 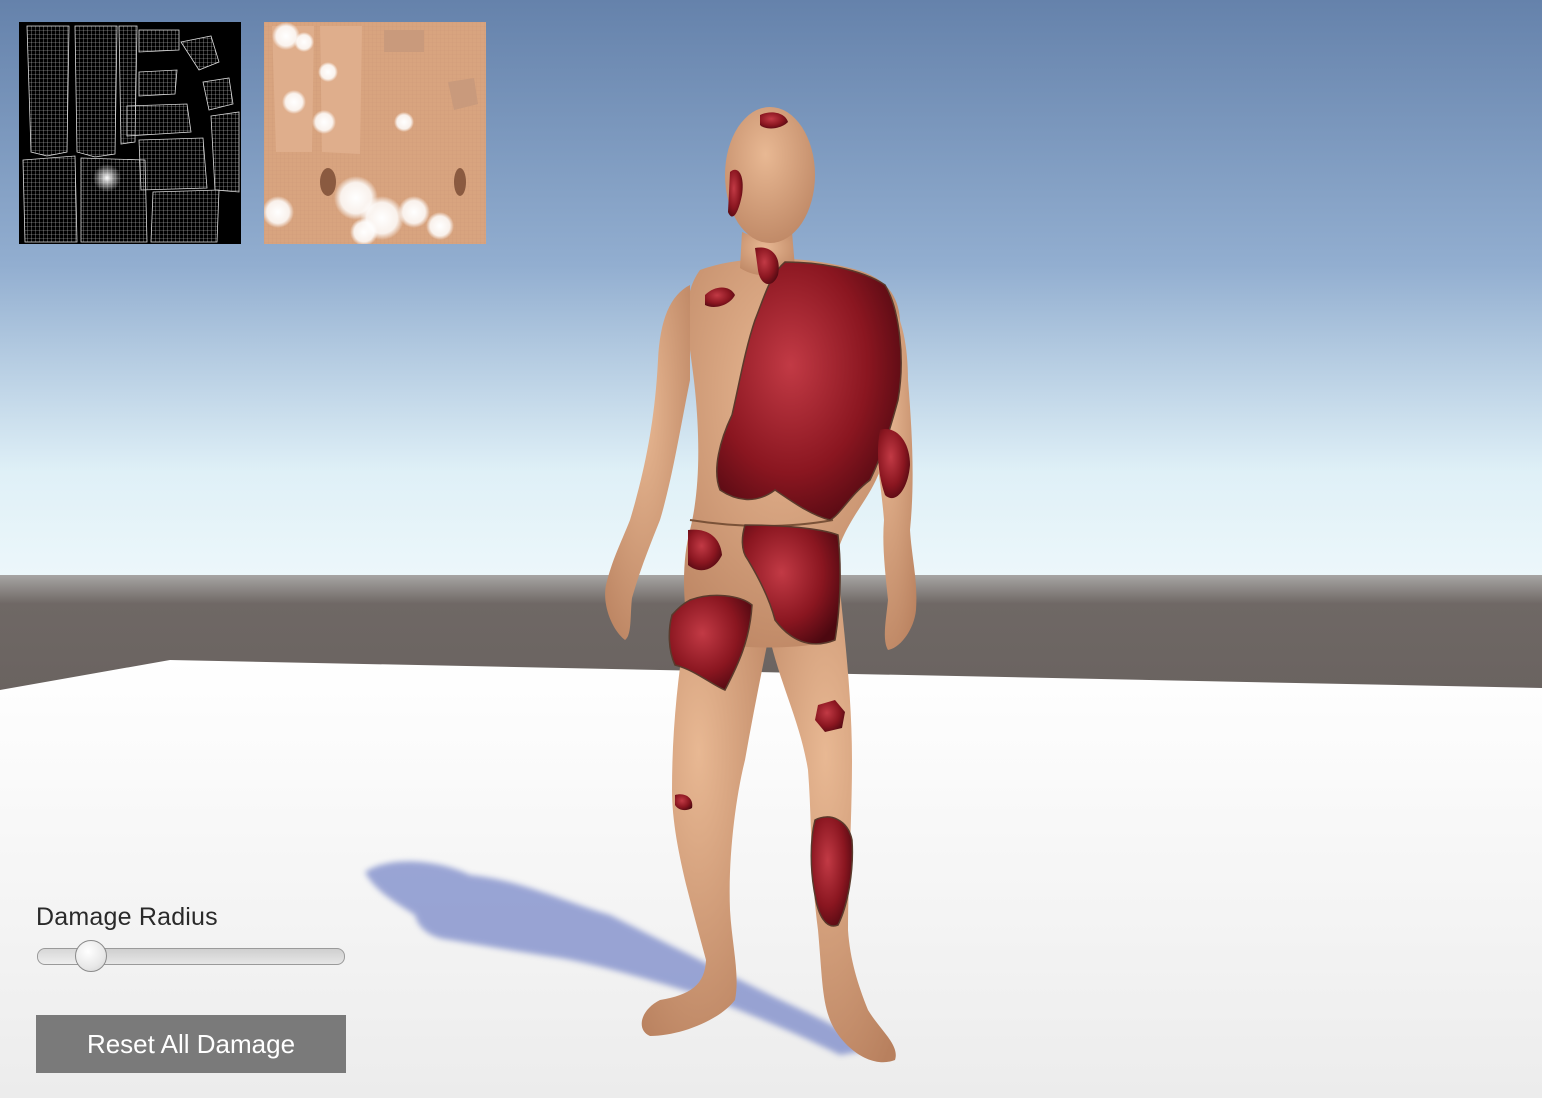 I want to click on slider-handle, so click(x=91, y=956).